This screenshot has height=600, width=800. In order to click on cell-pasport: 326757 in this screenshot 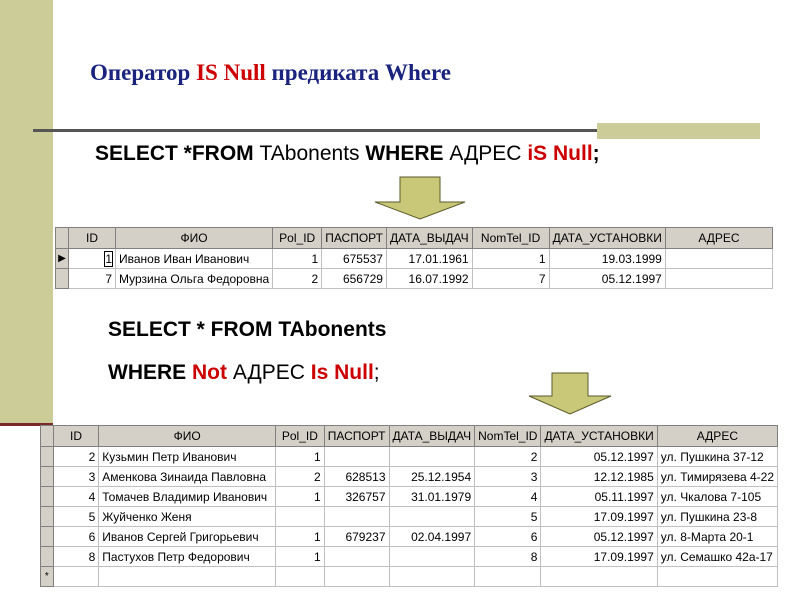, I will do `click(356, 496)`.